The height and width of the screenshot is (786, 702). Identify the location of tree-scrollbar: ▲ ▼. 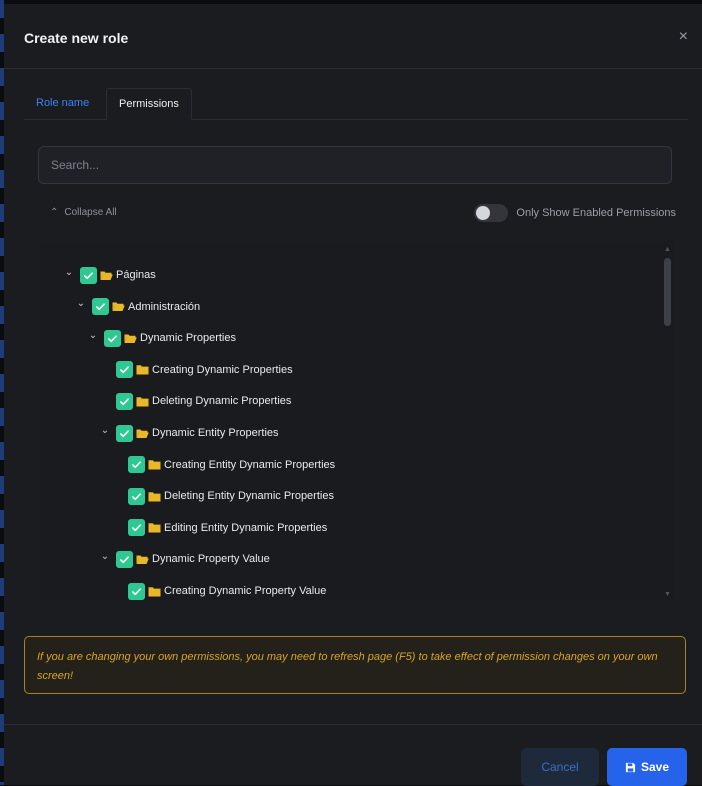
(668, 421).